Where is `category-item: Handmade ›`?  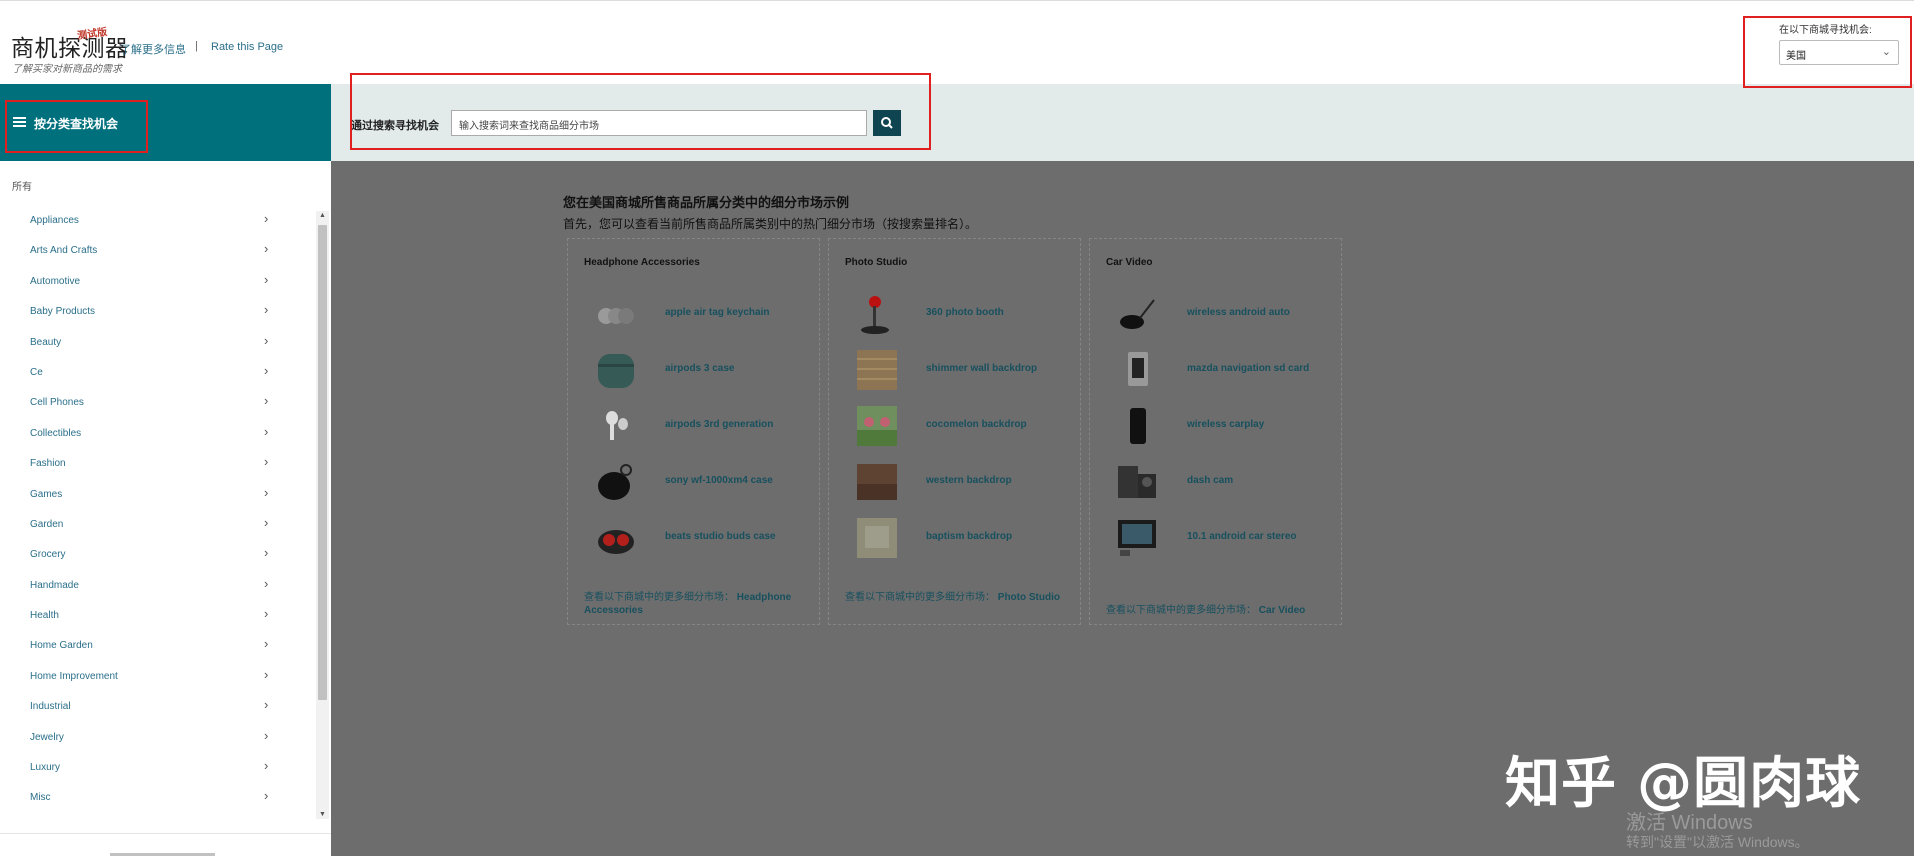
category-item: Handmade › is located at coordinates (157, 586).